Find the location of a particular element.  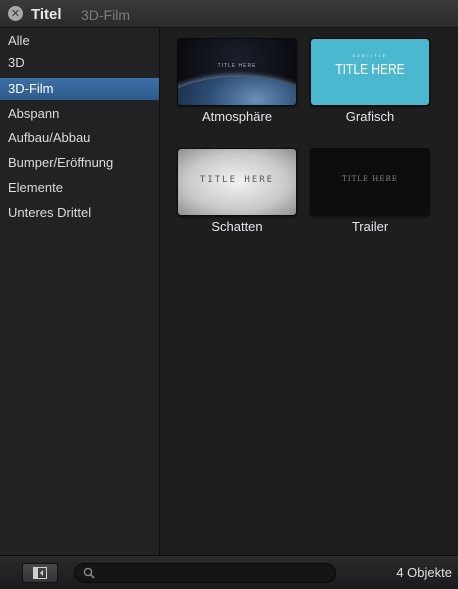

sidebar-item-label: Aufbau/Abbau is located at coordinates (49, 137).